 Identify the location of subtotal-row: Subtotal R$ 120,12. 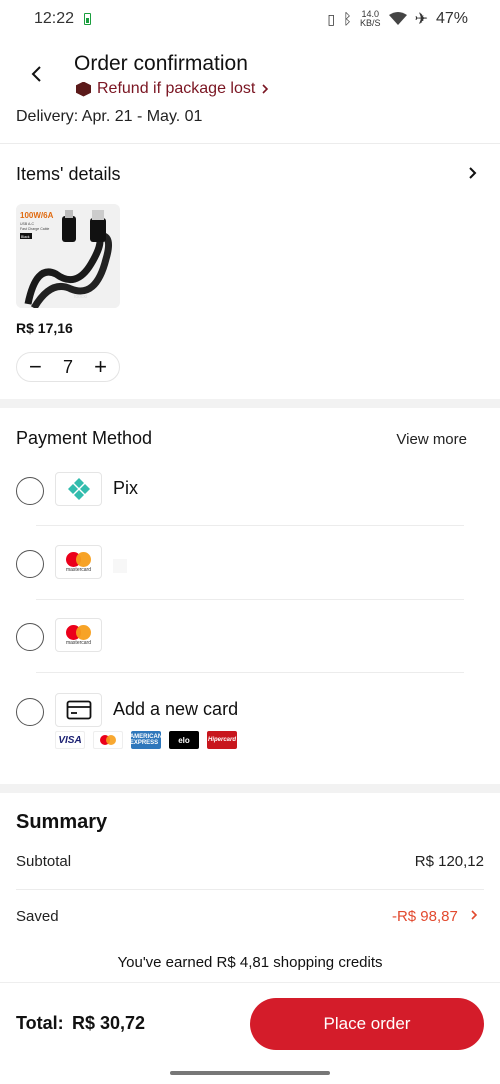
(250, 861).